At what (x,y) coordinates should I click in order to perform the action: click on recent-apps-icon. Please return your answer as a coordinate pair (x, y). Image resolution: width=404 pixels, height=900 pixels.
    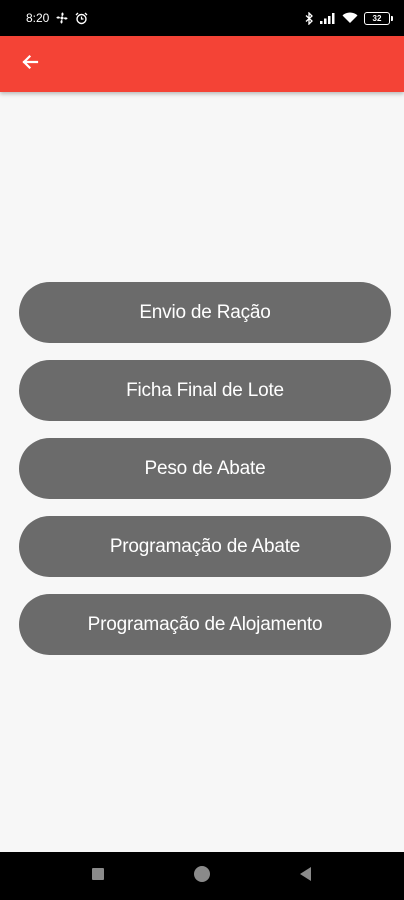
    Looking at the image, I should click on (98, 876).